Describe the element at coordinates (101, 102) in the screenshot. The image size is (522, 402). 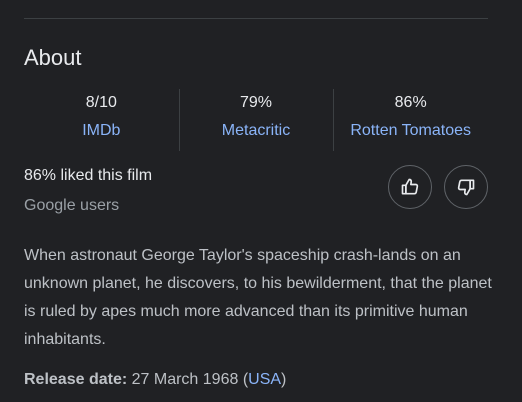
I see `rating-score: 8/10` at that location.